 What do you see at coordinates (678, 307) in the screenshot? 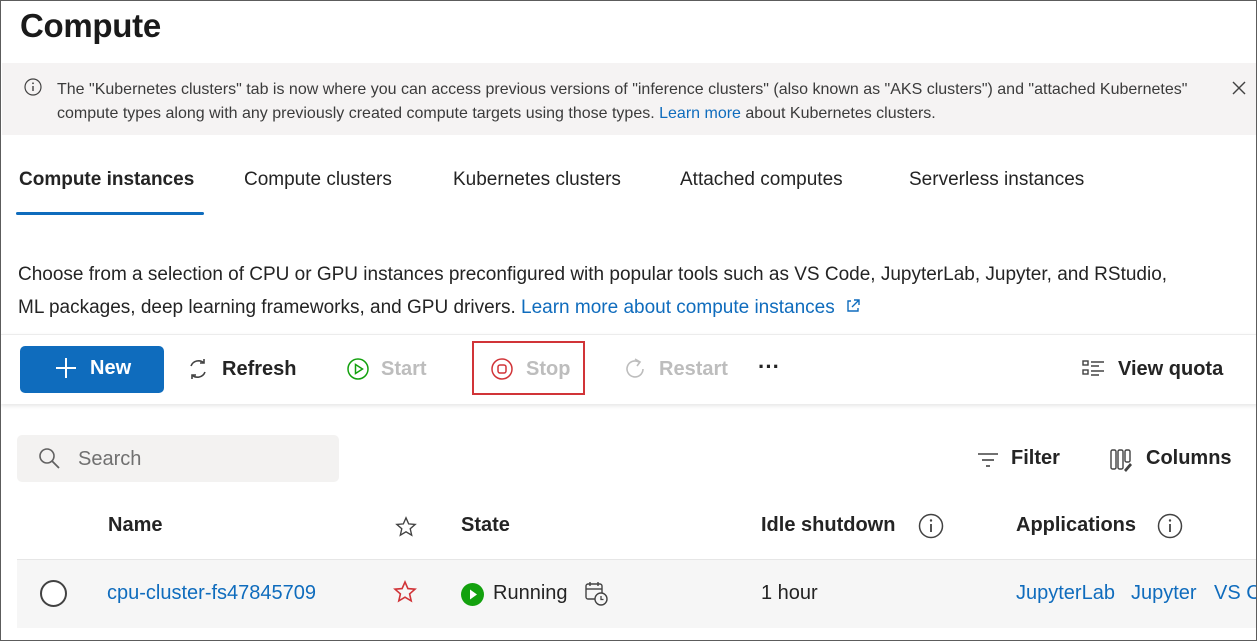
I see `learn-more-compute-label: Learn more about compute instances` at bounding box center [678, 307].